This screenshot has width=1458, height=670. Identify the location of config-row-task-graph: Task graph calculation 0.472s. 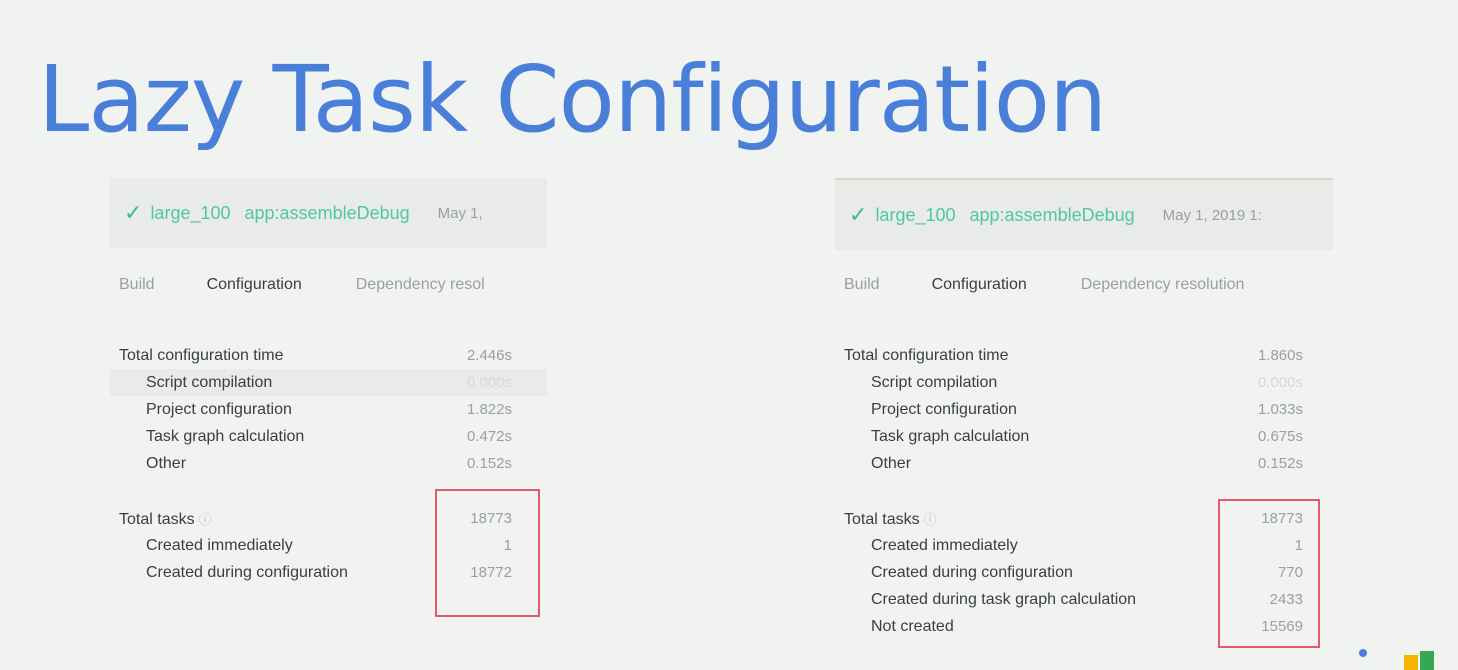
(328, 436).